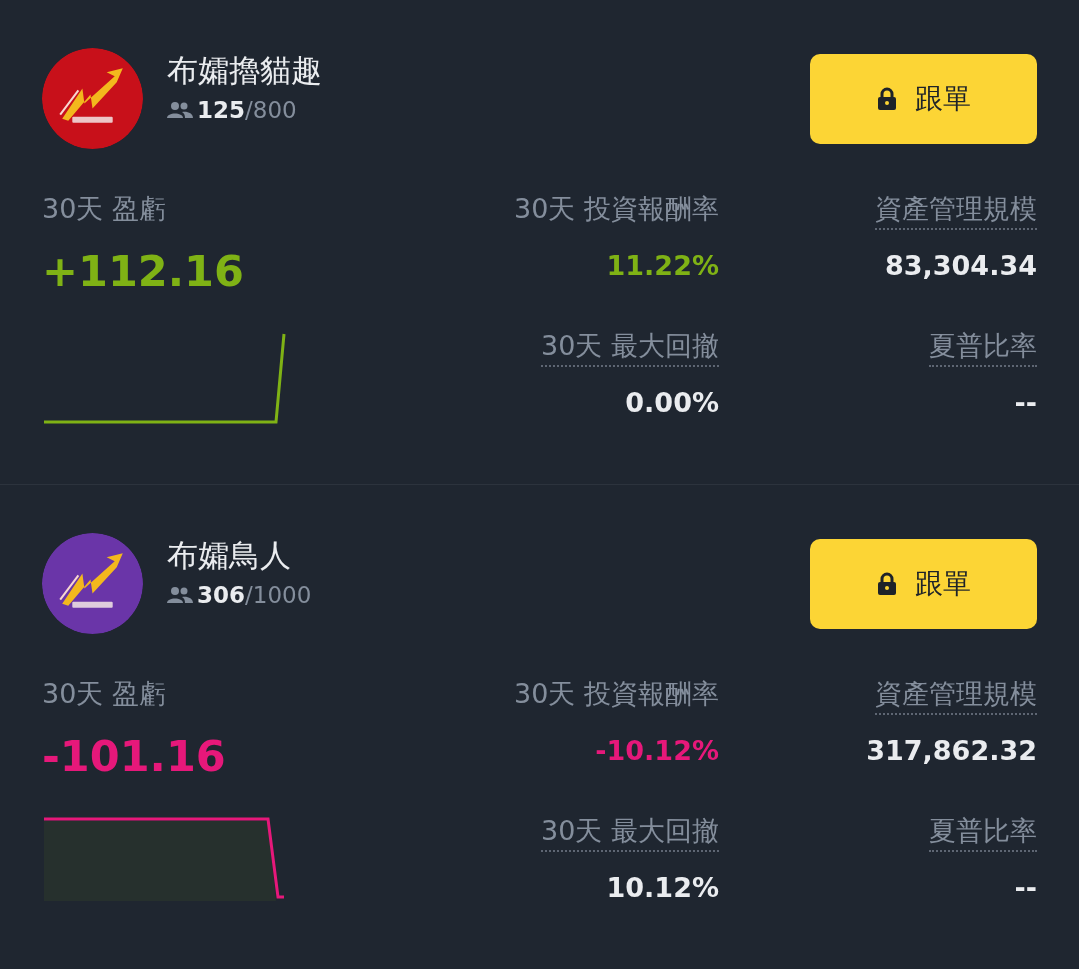 This screenshot has height=969, width=1079. What do you see at coordinates (662, 887) in the screenshot?
I see `metric-value: 10.12%` at bounding box center [662, 887].